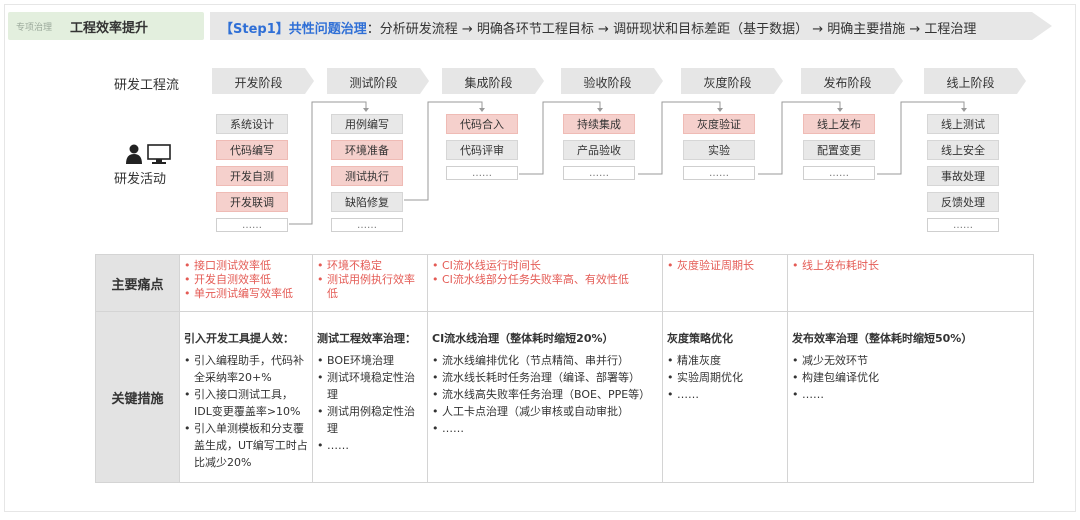 The height and width of the screenshot is (520, 1080). What do you see at coordinates (725, 377) in the screenshot?
I see `measure-item: 实验周期优化` at bounding box center [725, 377].